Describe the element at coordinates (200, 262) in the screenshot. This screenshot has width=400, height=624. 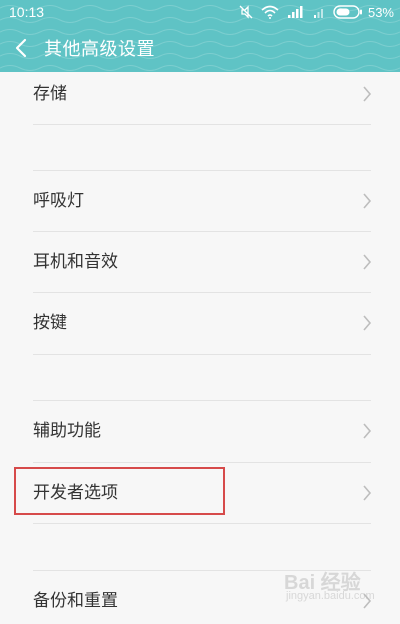
I see `settings-item-headphones-audio: 耳机和音效` at that location.